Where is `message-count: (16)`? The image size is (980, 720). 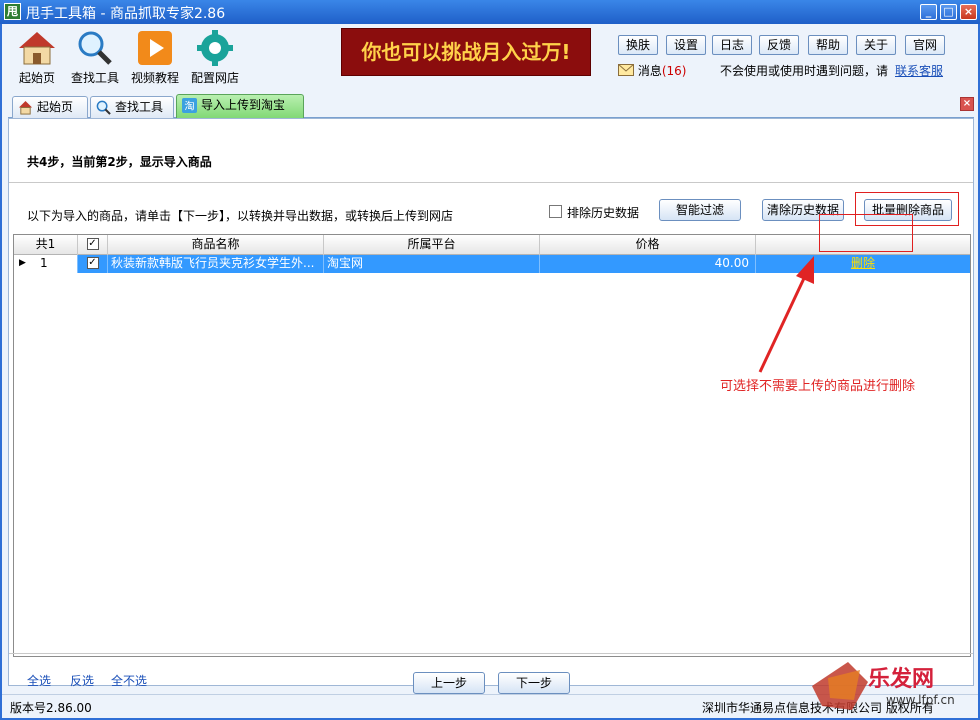 message-count: (16) is located at coordinates (674, 71).